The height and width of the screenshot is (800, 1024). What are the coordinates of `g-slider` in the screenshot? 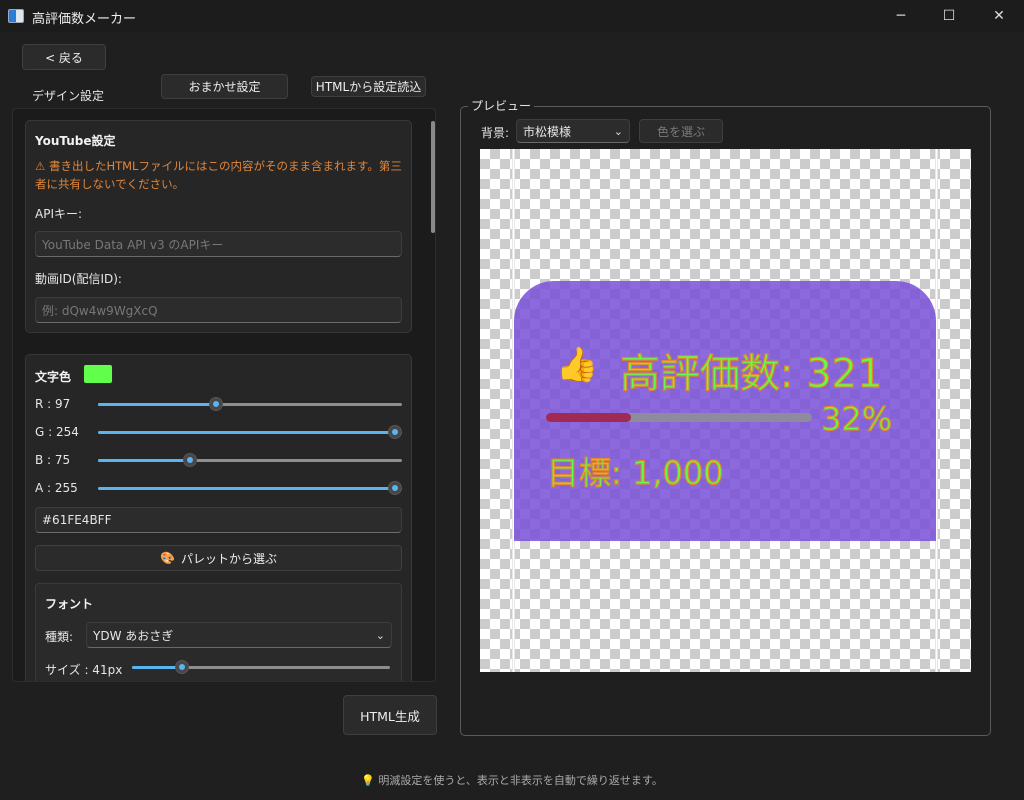 It's located at (250, 432).